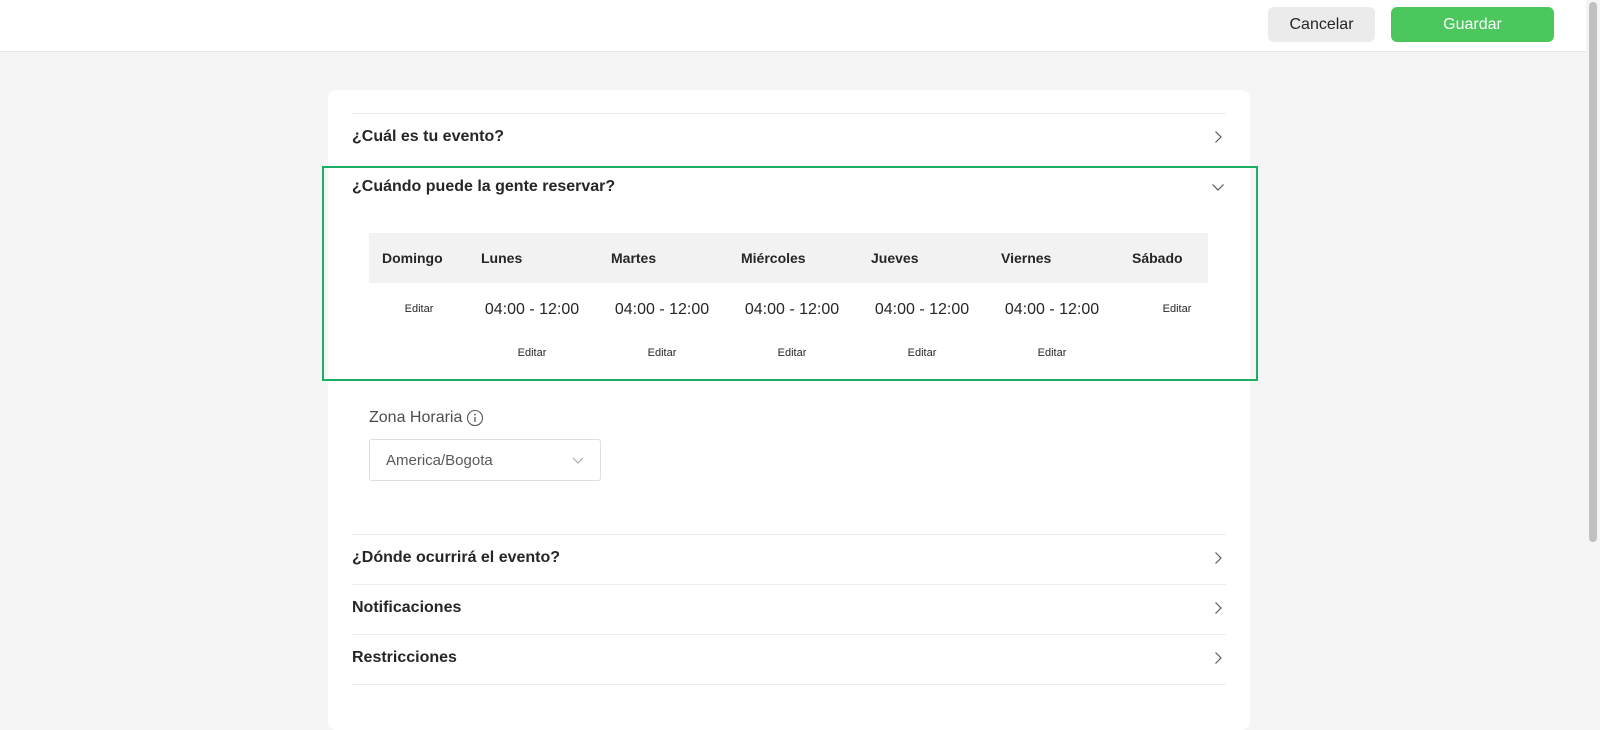  Describe the element at coordinates (439, 460) in the screenshot. I see `timezone-select-value: America/Bogota` at that location.